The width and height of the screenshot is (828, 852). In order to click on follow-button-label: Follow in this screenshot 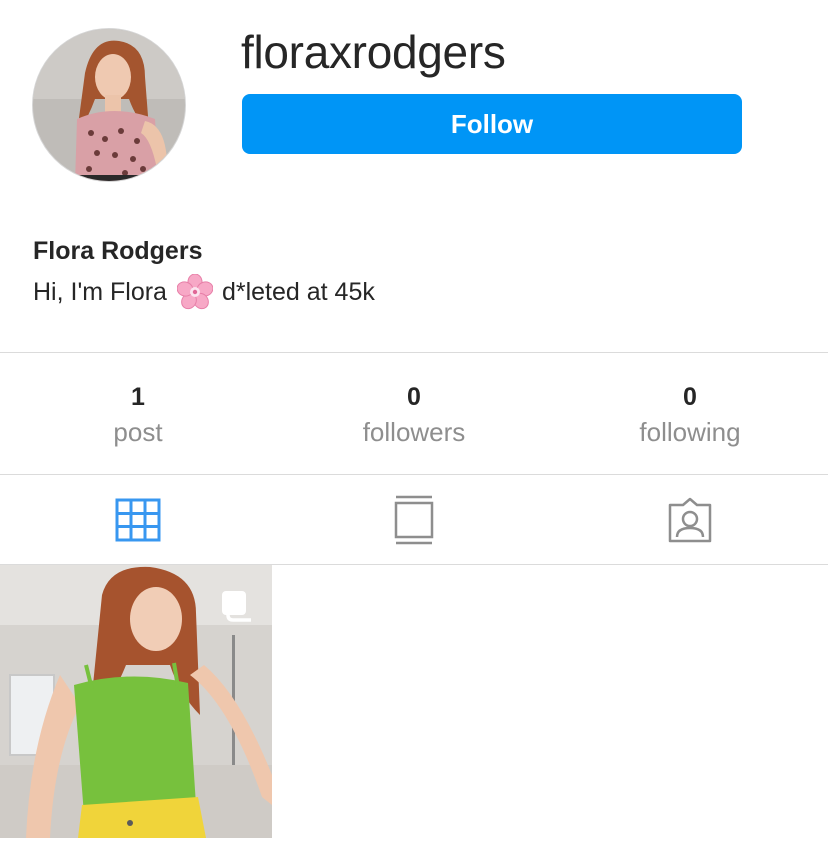, I will do `click(492, 123)`.